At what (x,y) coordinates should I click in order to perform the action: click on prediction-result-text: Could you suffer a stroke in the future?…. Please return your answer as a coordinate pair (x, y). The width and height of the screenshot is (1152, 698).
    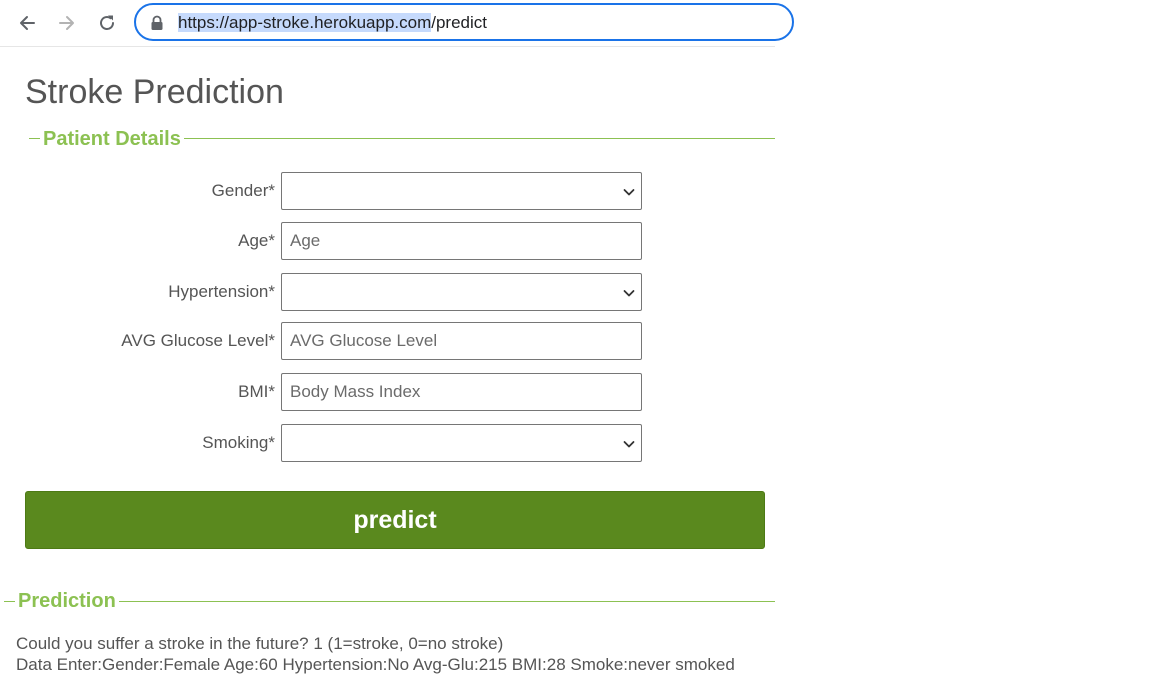
    Looking at the image, I should click on (260, 643).